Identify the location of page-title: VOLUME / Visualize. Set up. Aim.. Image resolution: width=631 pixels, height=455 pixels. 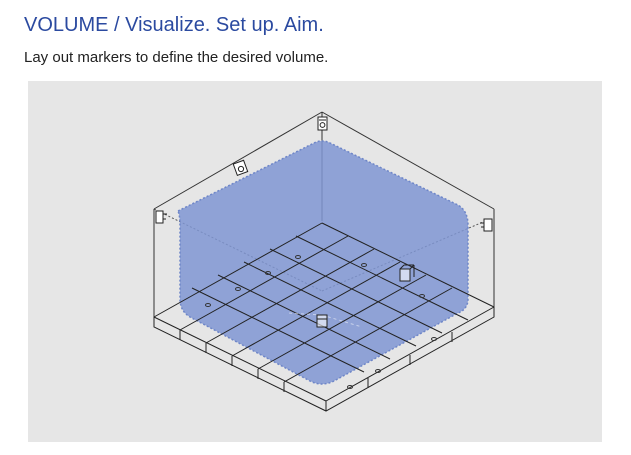
(174, 25).